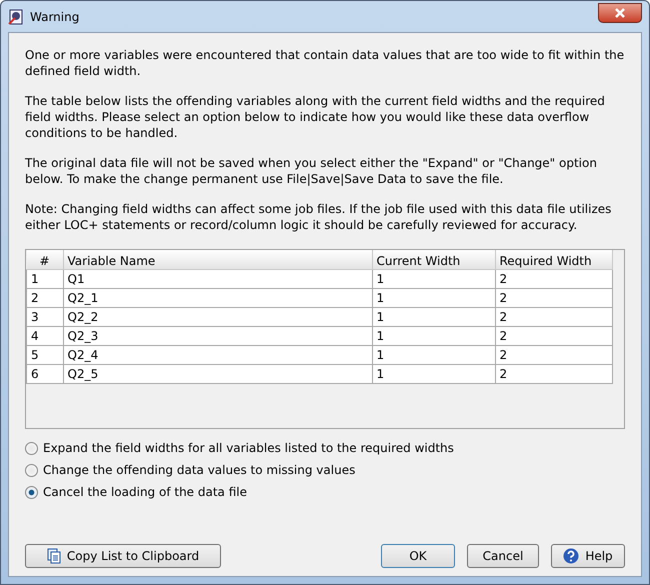 The height and width of the screenshot is (585, 650). I want to click on cancel-button: Cancel, so click(503, 556).